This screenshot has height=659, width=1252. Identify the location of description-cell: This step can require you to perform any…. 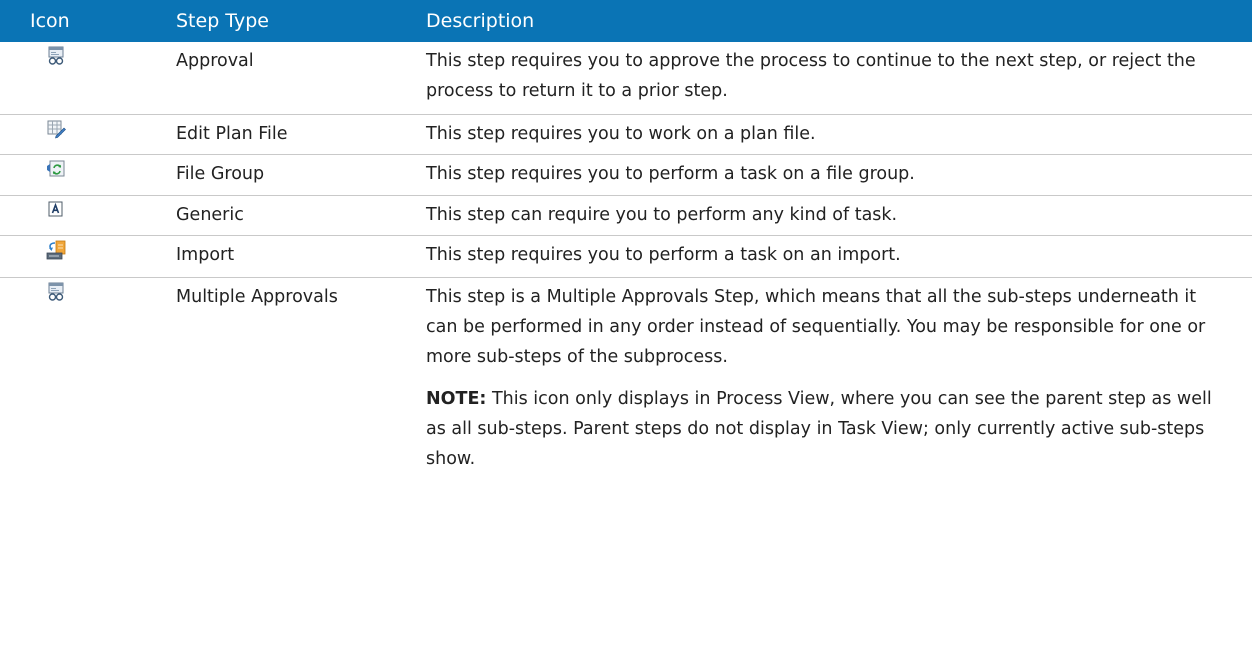
(662, 214).